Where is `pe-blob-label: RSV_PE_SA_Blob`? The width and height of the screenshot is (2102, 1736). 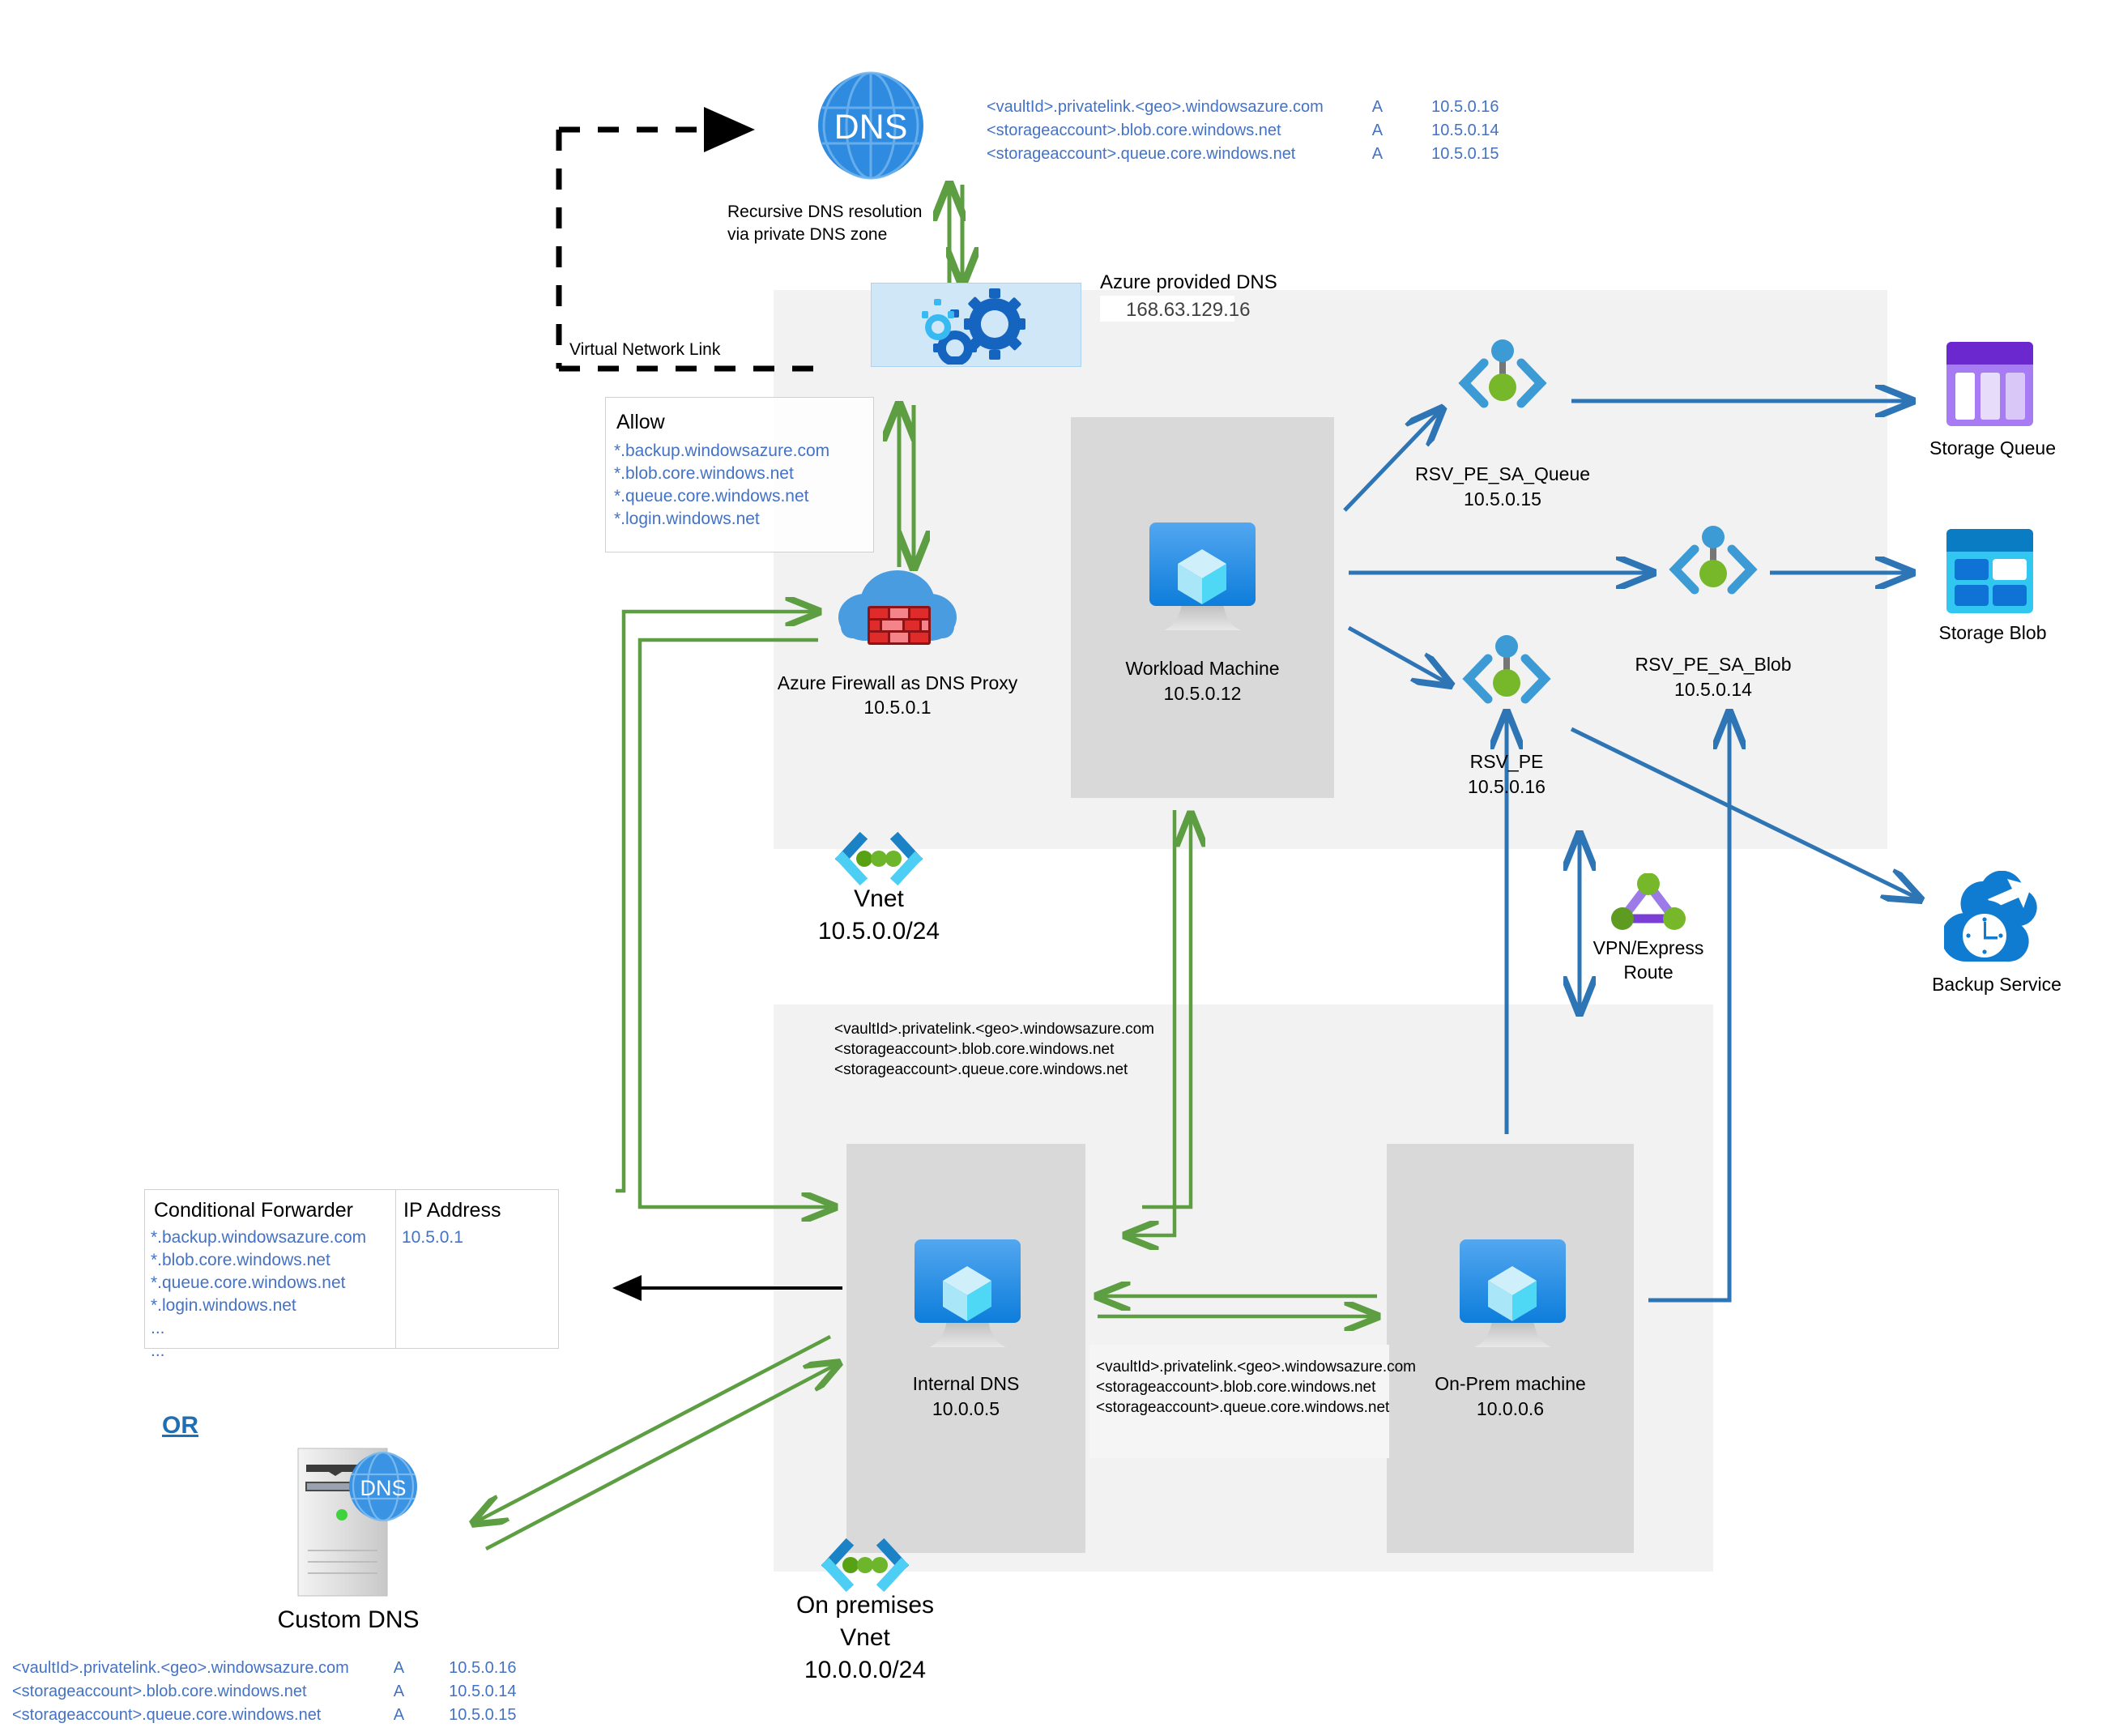
pe-blob-label: RSV_PE_SA_Blob is located at coordinates (1713, 664).